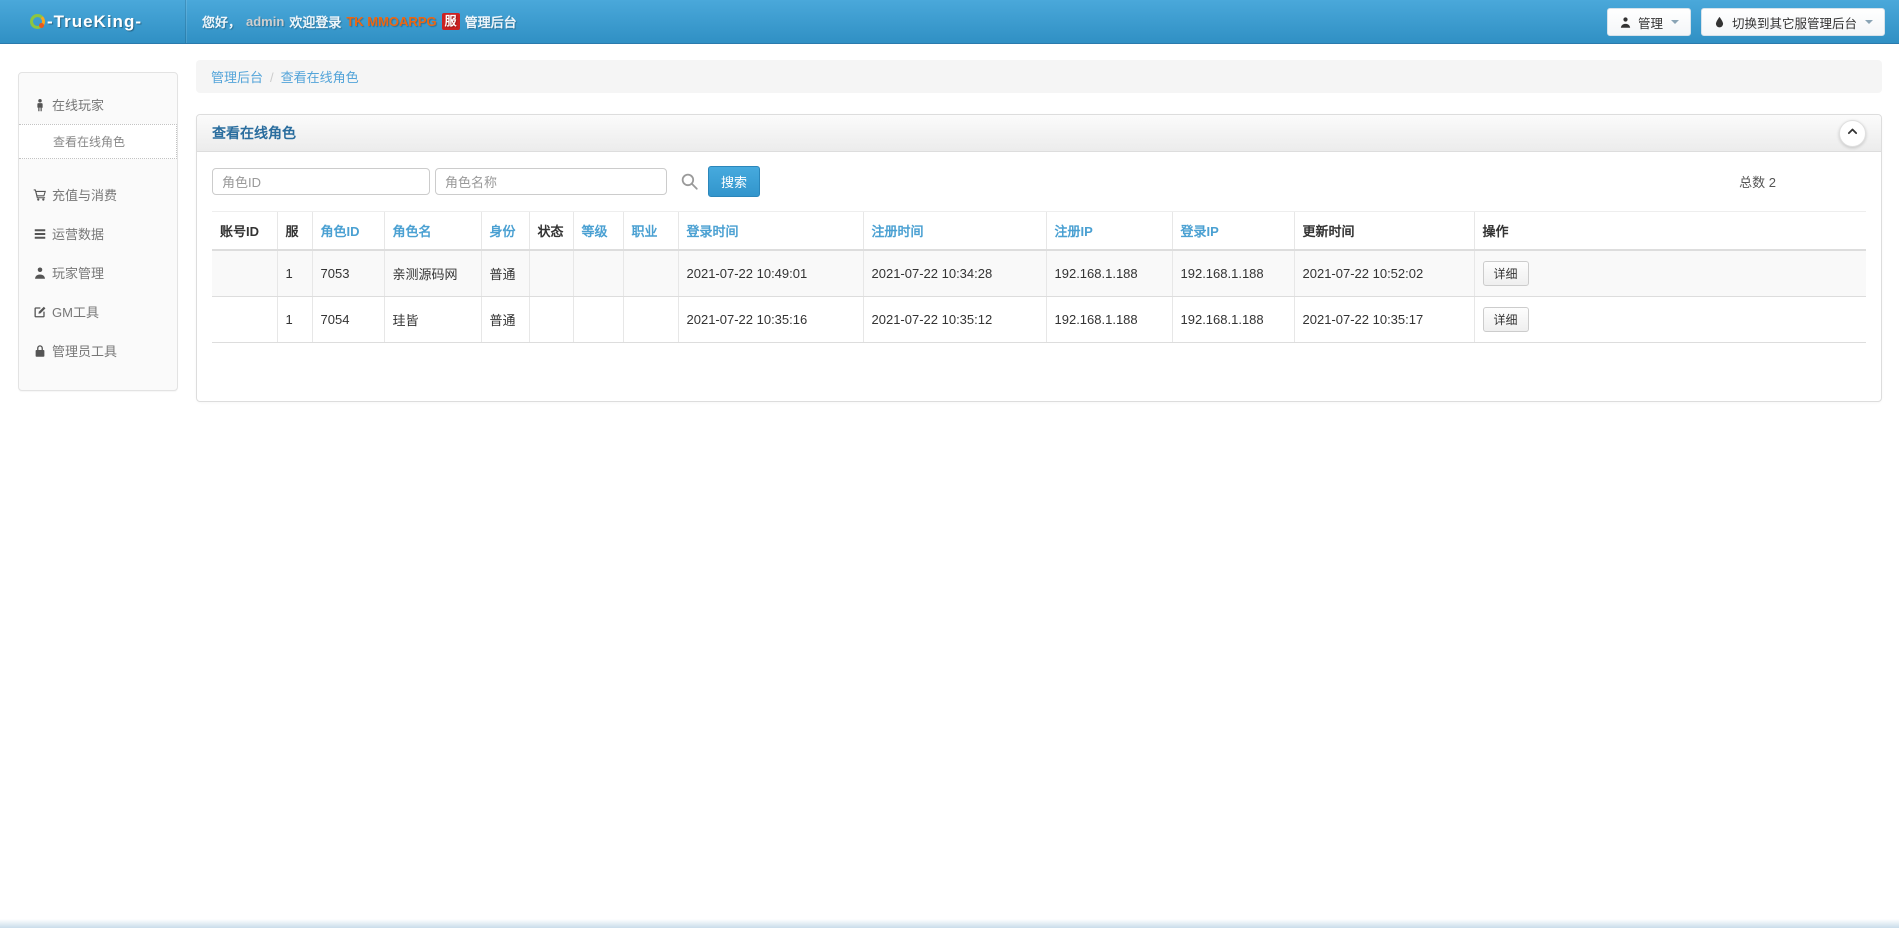 The height and width of the screenshot is (928, 1899). What do you see at coordinates (450, 21) in the screenshot?
I see `server-badge: 服` at bounding box center [450, 21].